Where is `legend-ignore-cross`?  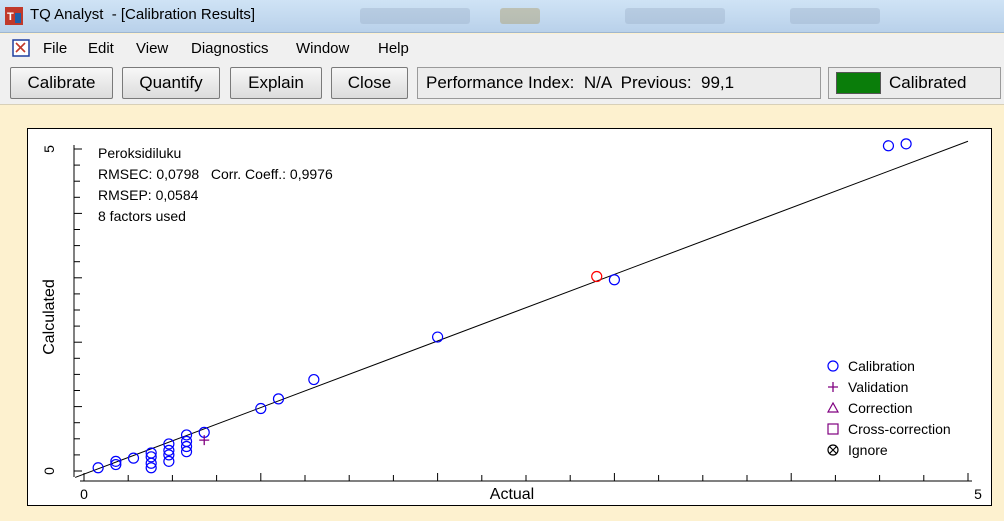 legend-ignore-cross is located at coordinates (833, 450).